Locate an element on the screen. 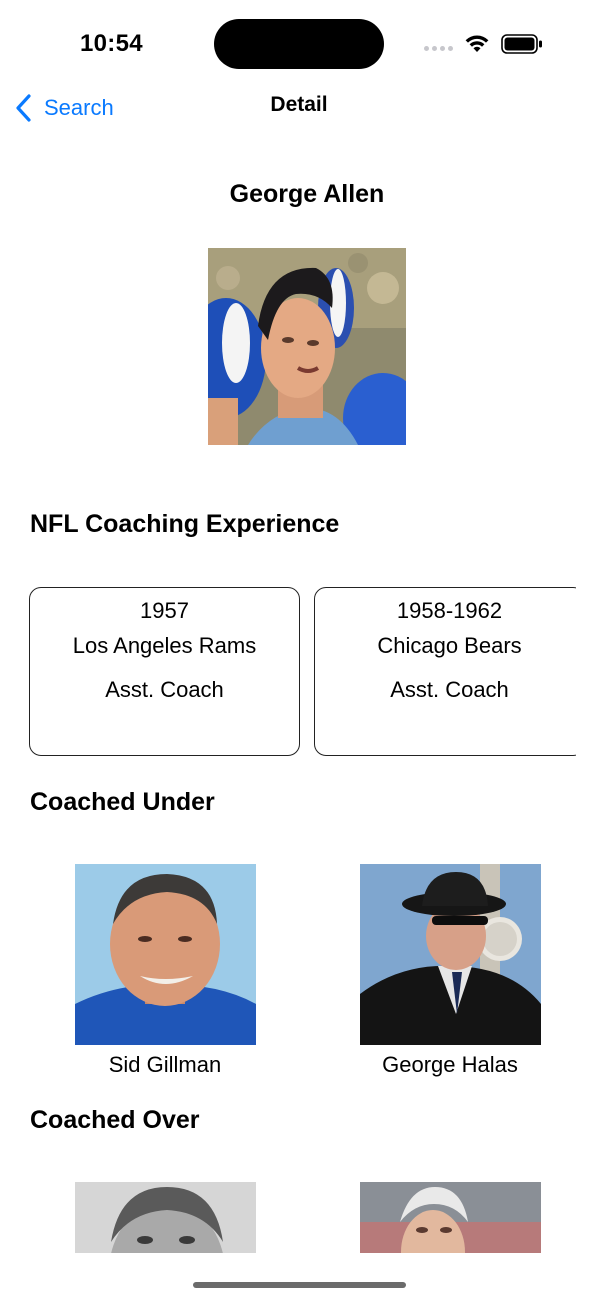 This screenshot has width=598, height=1300. experience-years: 1957 is located at coordinates (164, 610).